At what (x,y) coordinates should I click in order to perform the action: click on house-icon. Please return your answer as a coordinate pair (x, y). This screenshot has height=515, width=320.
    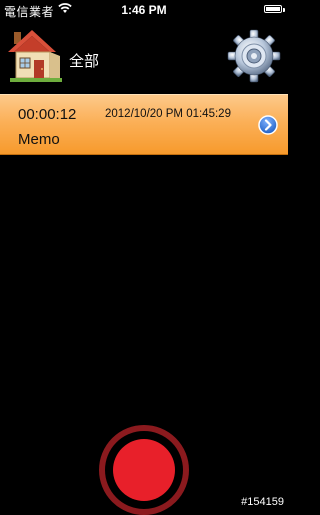
    Looking at the image, I should click on (35, 56).